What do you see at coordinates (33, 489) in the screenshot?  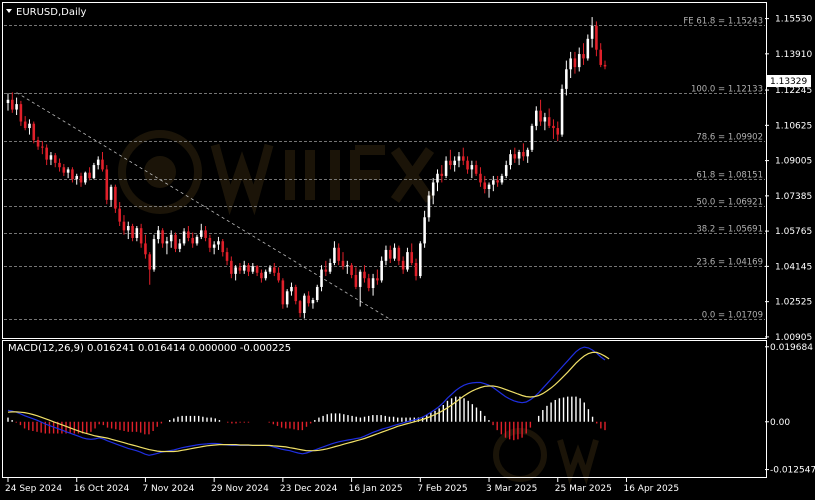 I see `date-tick-label: 24 Sep 2024` at bounding box center [33, 489].